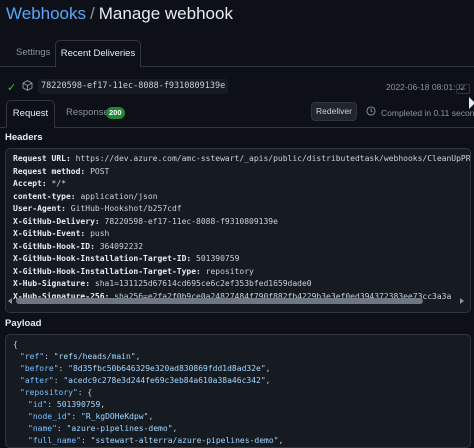 The width and height of the screenshot is (474, 448). I want to click on payload-line: "ref": "refs/heads/main",, so click(80, 356).